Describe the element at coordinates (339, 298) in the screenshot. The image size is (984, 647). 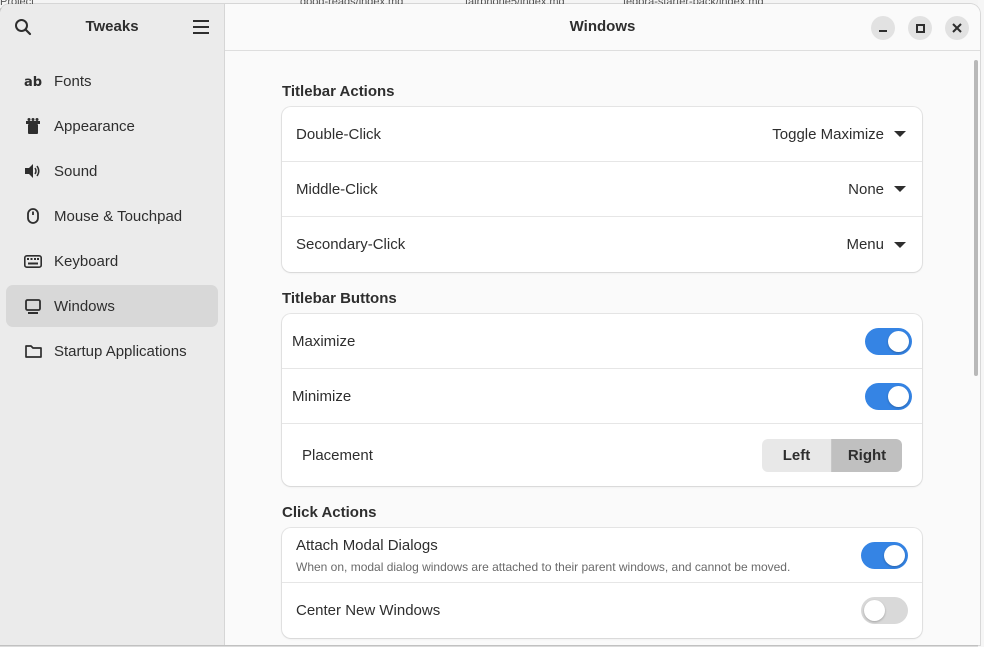
I see `titlebar-buttons-heading: Titlebar Buttons` at that location.